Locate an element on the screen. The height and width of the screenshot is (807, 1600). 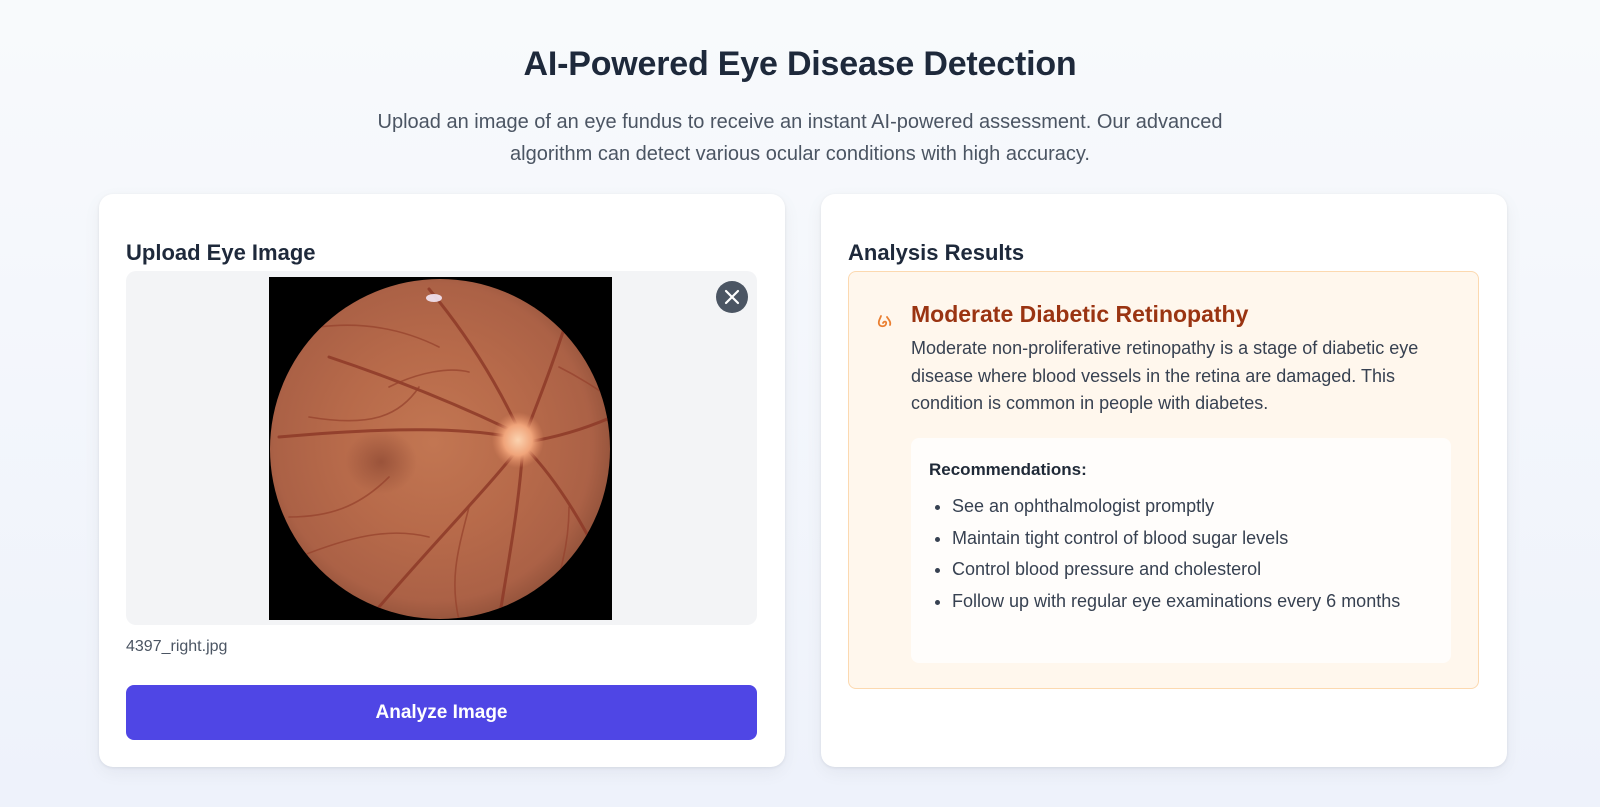
page-title: AI-Powered Eye Disease Detection is located at coordinates (800, 63).